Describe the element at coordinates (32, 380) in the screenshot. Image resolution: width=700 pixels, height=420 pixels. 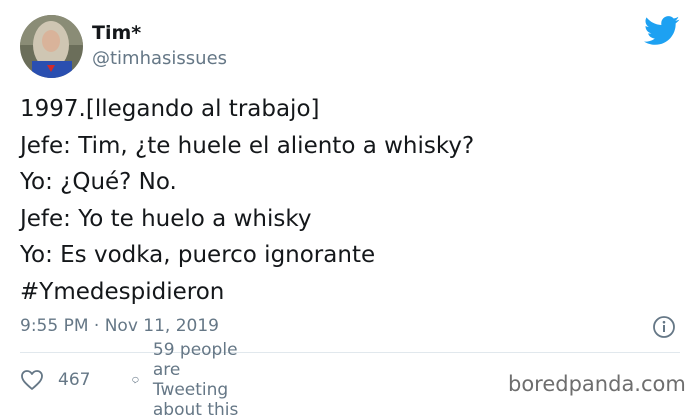
I see `heart-icon` at that location.